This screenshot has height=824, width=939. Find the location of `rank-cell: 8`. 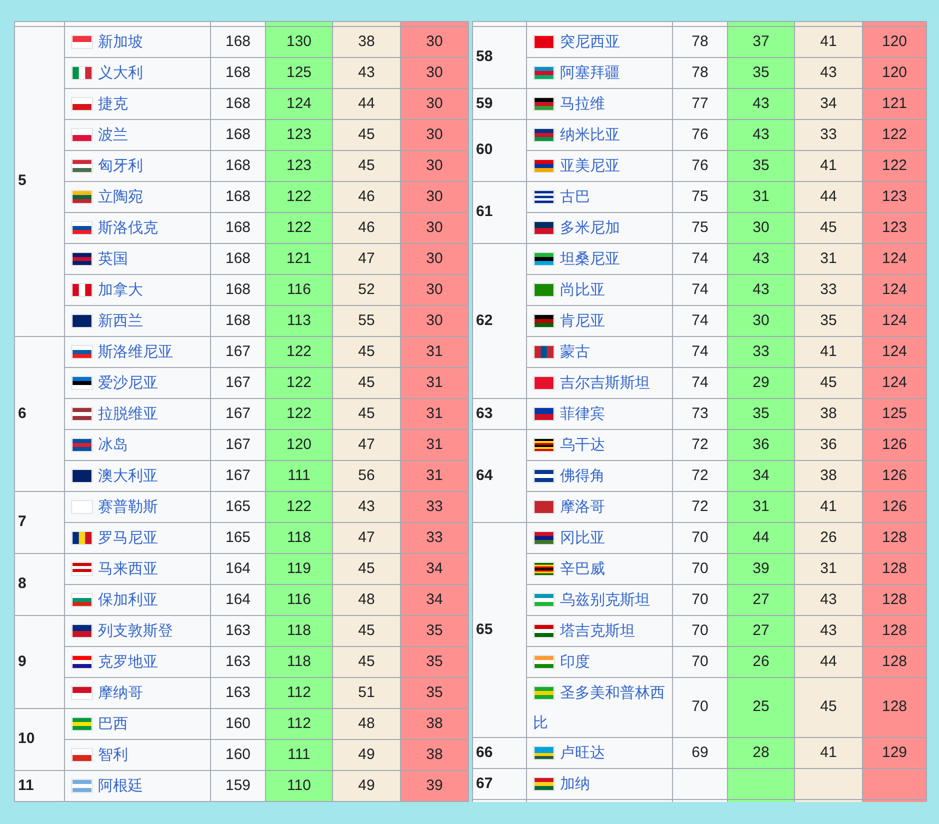

rank-cell: 8 is located at coordinates (39, 585).